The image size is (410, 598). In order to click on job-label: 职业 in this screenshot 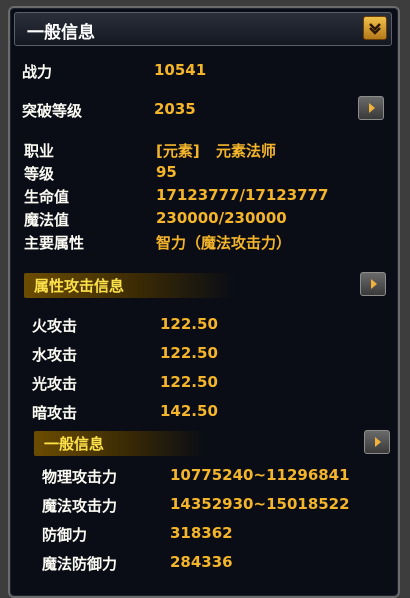, I will do `click(39, 151)`.